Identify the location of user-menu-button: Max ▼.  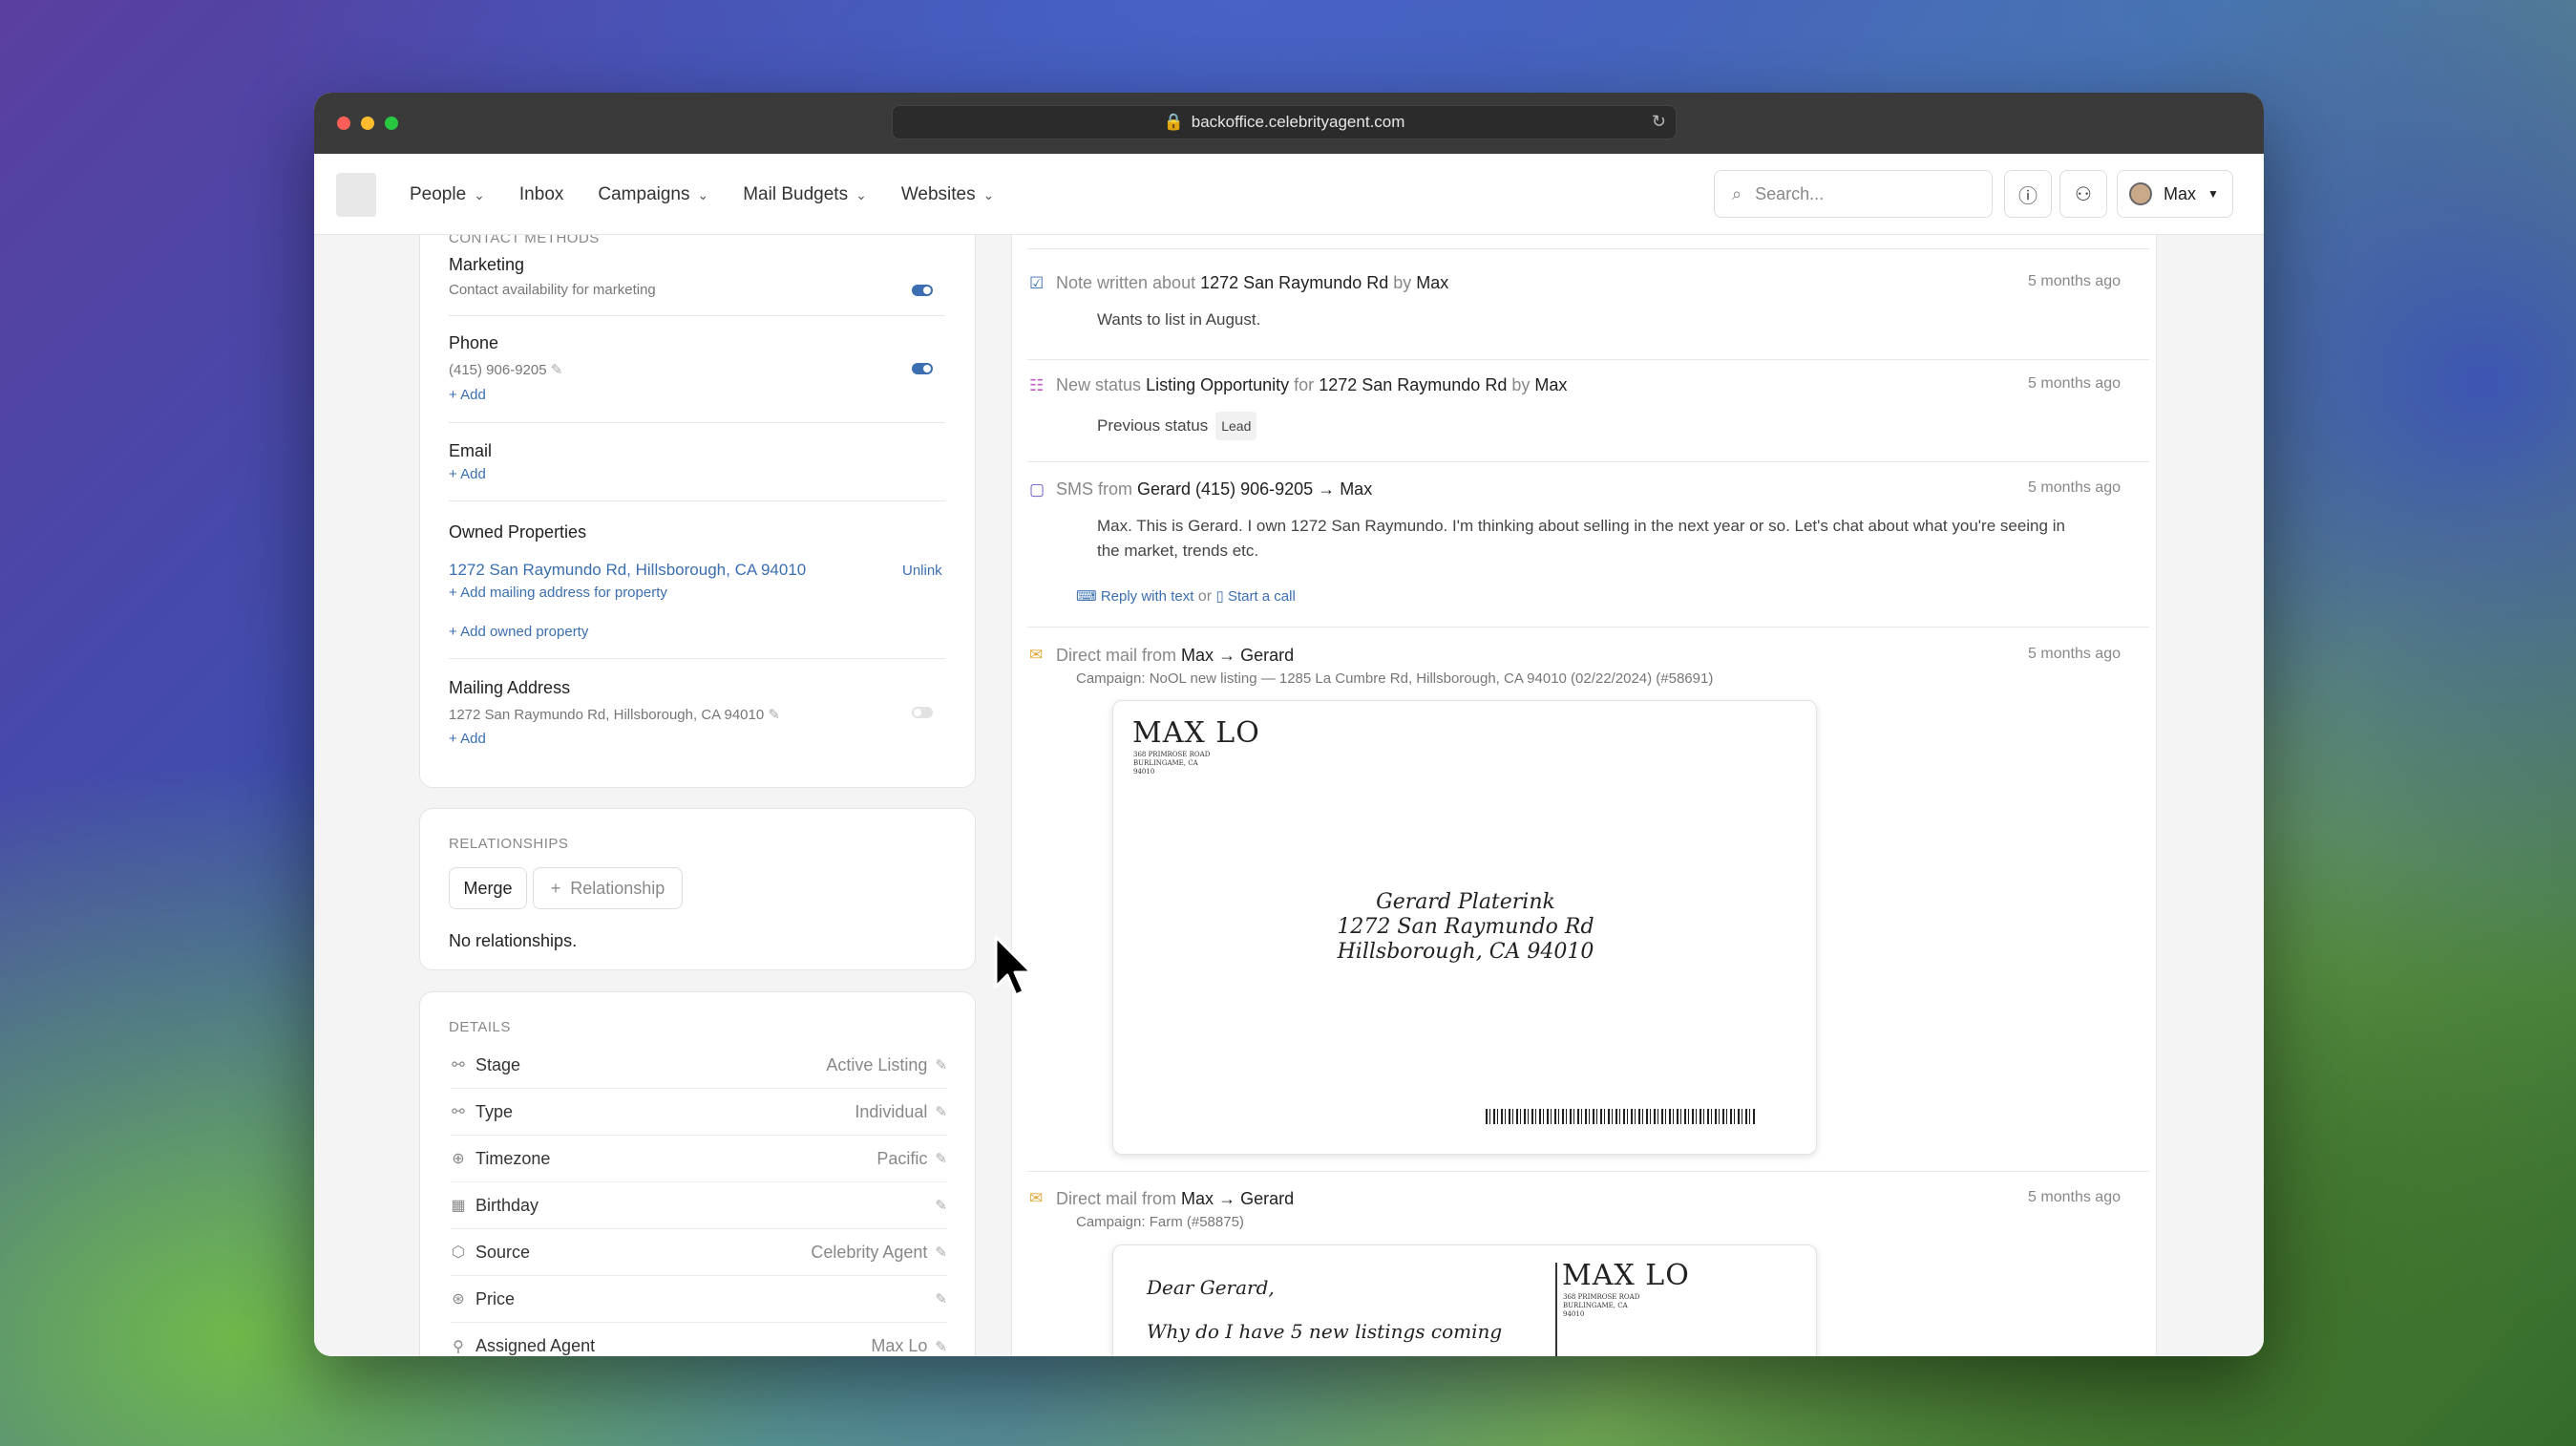
(2175, 194).